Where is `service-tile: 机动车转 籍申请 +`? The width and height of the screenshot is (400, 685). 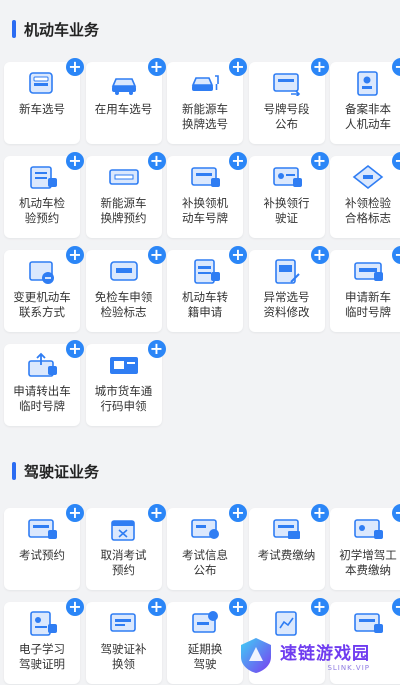
service-tile: 机动车转 籍申请 + is located at coordinates (207, 289).